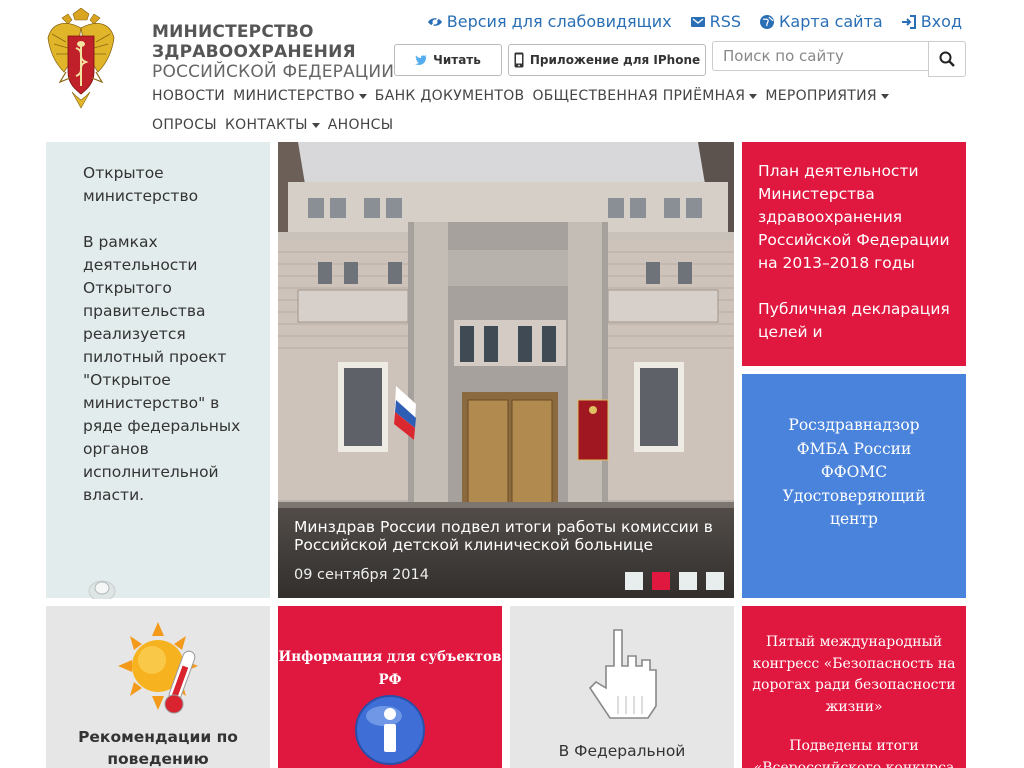 Image resolution: width=1024 pixels, height=768 pixels. What do you see at coordinates (854, 426) in the screenshot?
I see `agency-link-roszdravnadzor: Росздравнадзор` at bounding box center [854, 426].